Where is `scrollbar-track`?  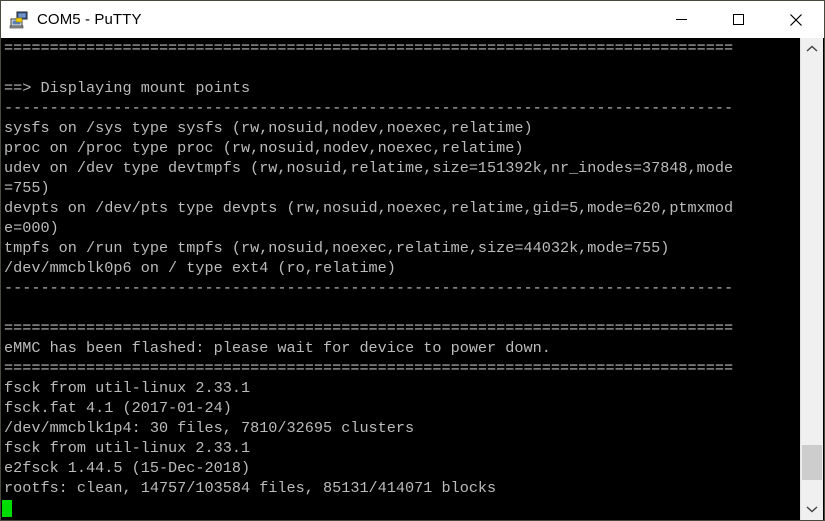 scrollbar-track is located at coordinates (812, 279).